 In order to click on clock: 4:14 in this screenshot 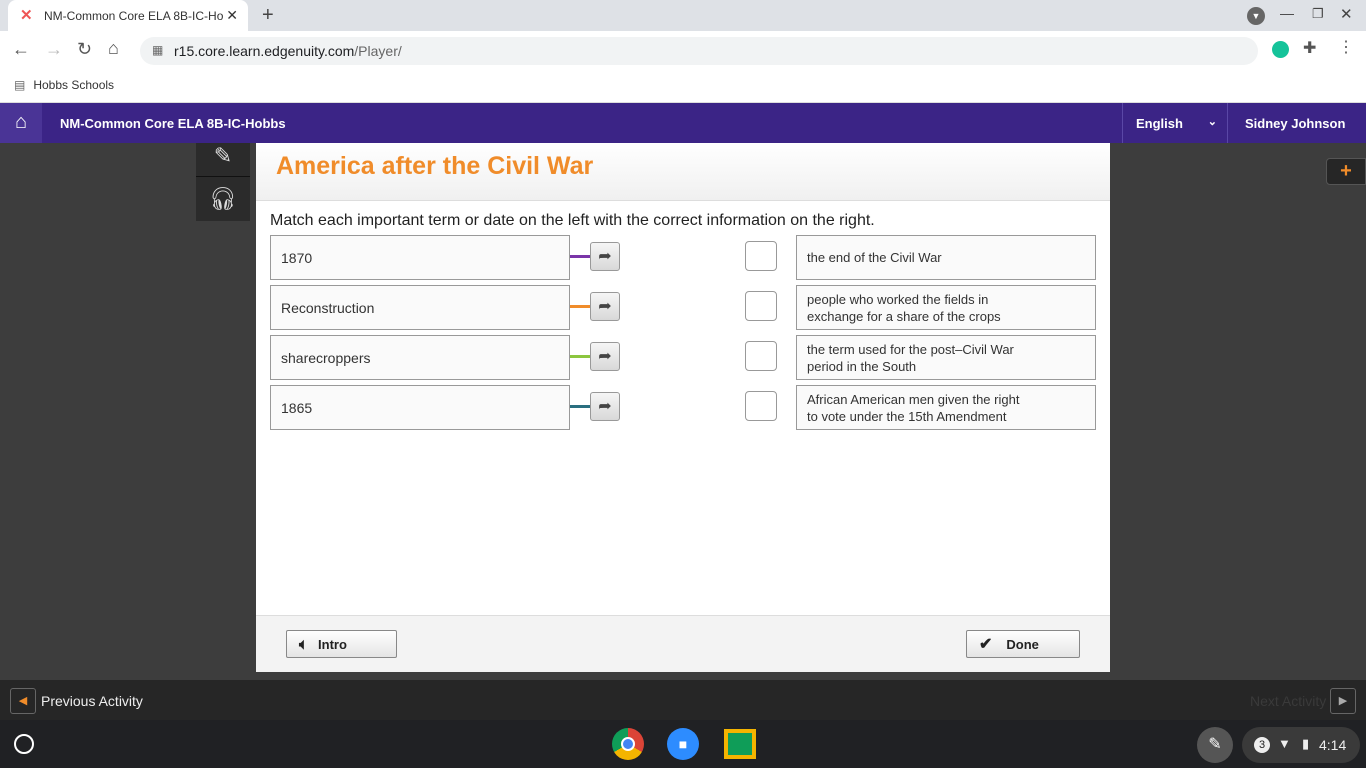, I will do `click(1333, 745)`.